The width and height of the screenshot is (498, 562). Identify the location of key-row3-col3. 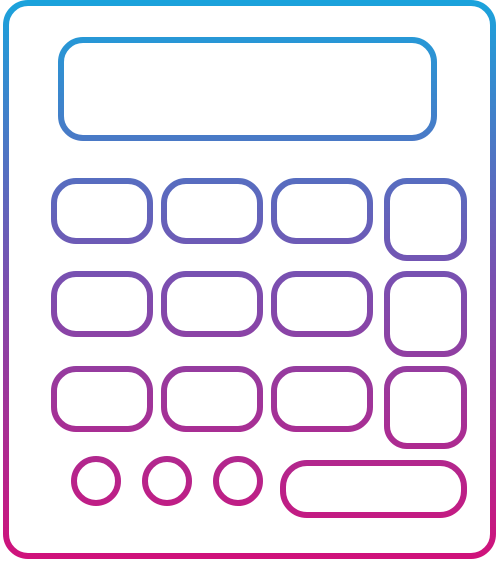
(322, 399).